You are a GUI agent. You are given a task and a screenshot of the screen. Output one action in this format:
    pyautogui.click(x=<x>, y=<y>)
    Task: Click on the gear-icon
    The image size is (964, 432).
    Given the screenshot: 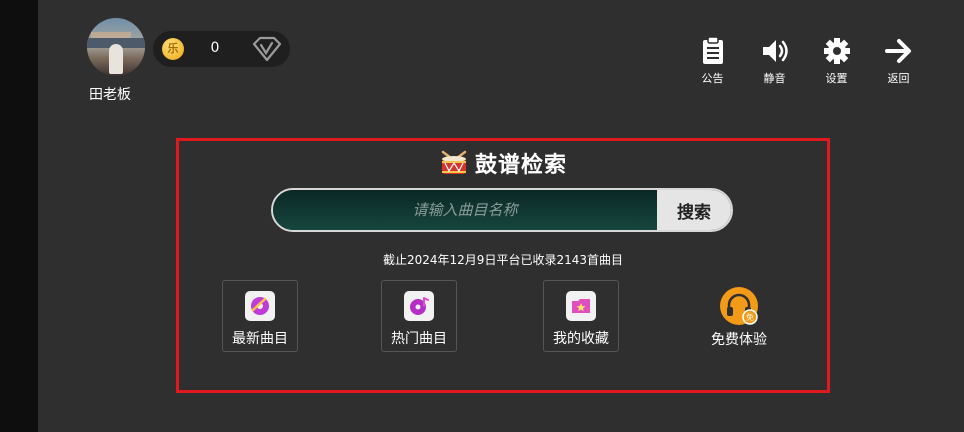 What is the action you would take?
    pyautogui.click(x=836, y=51)
    